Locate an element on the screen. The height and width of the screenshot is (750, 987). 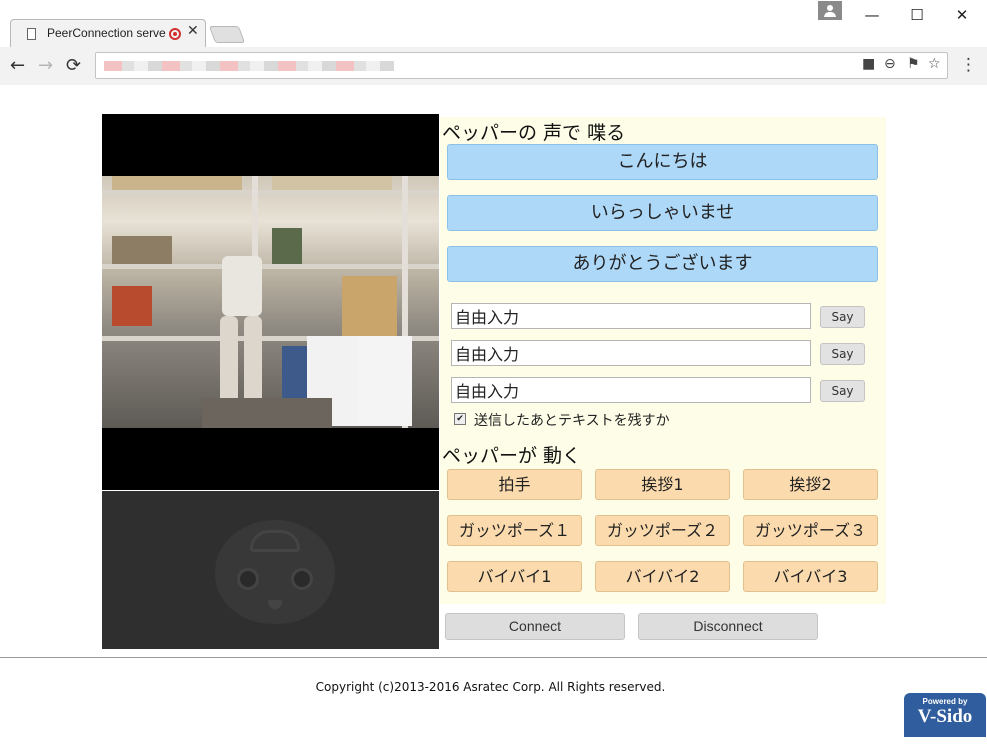
extension-icon: ⚑ is located at coordinates (913, 64).